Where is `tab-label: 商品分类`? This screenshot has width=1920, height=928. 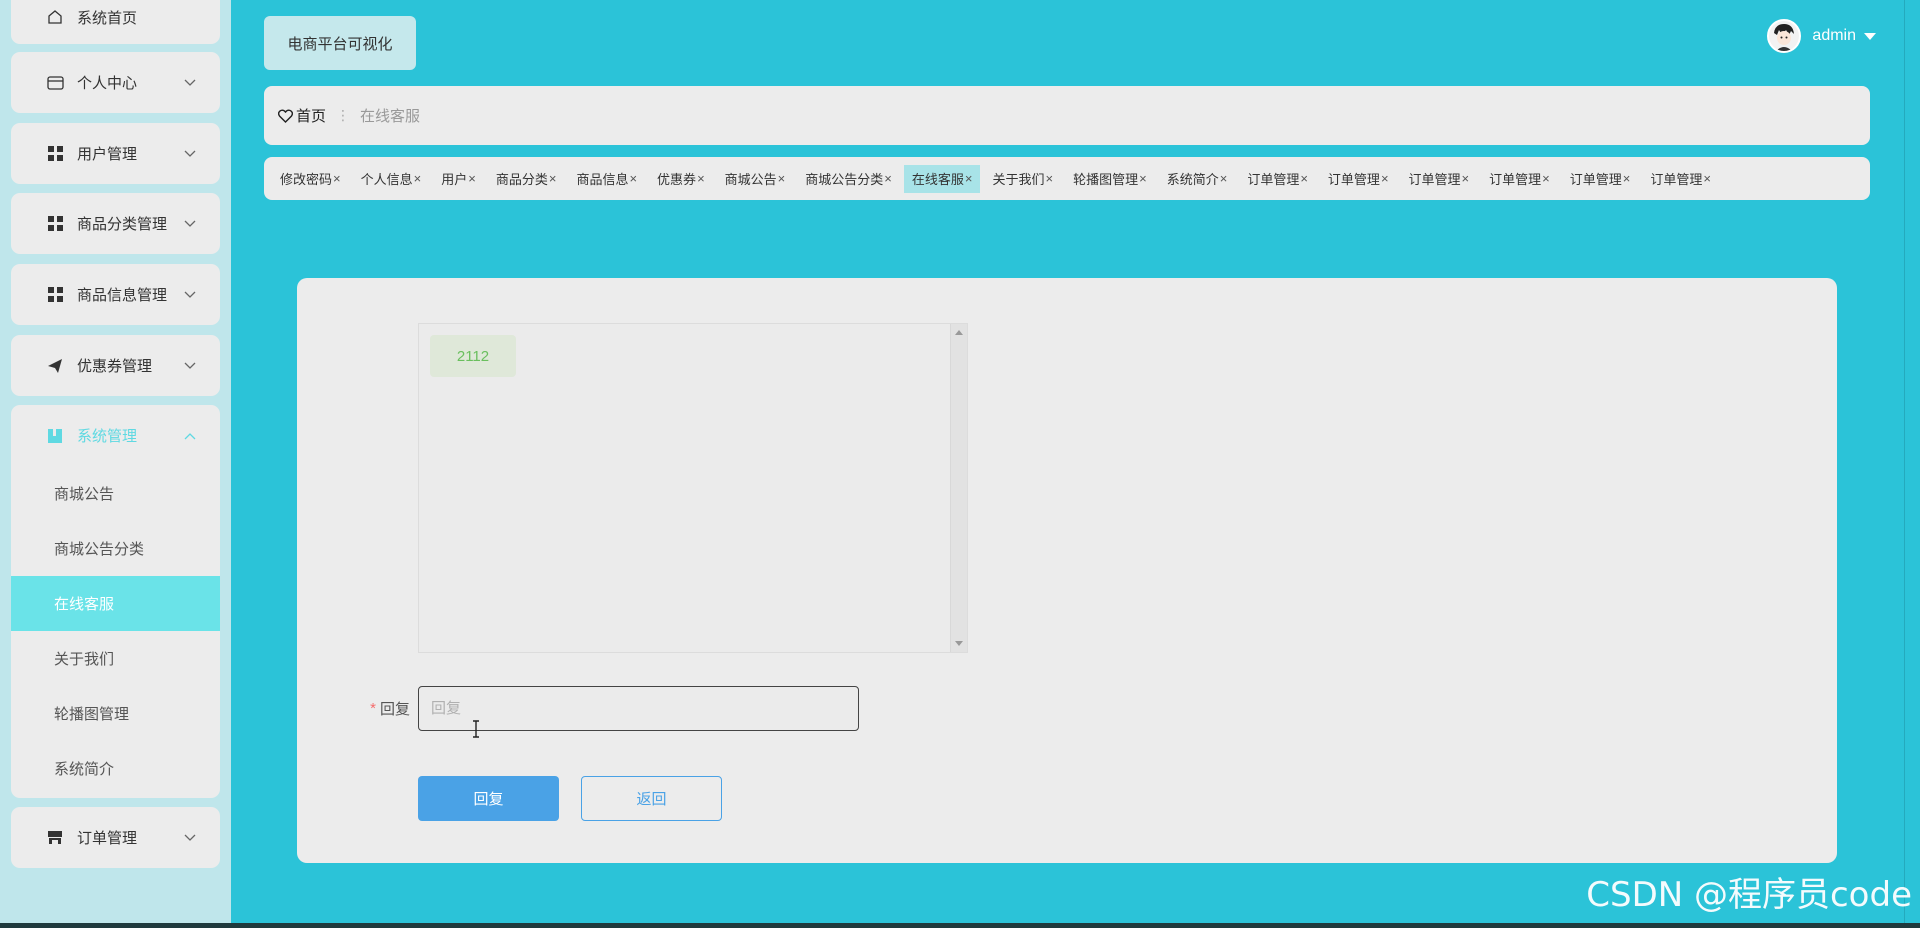
tab-label: 商品分类 is located at coordinates (521, 179).